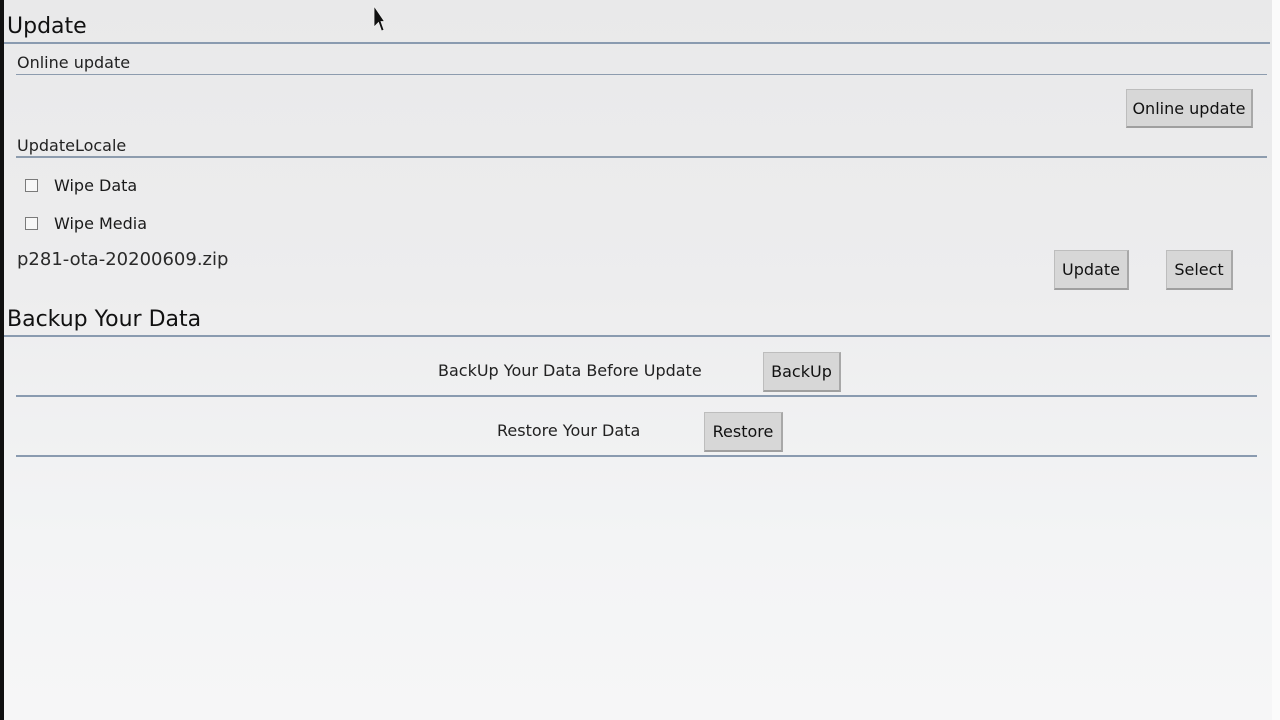  I want to click on selected-file-name: p281-ota-20200609.zip, so click(123, 259).